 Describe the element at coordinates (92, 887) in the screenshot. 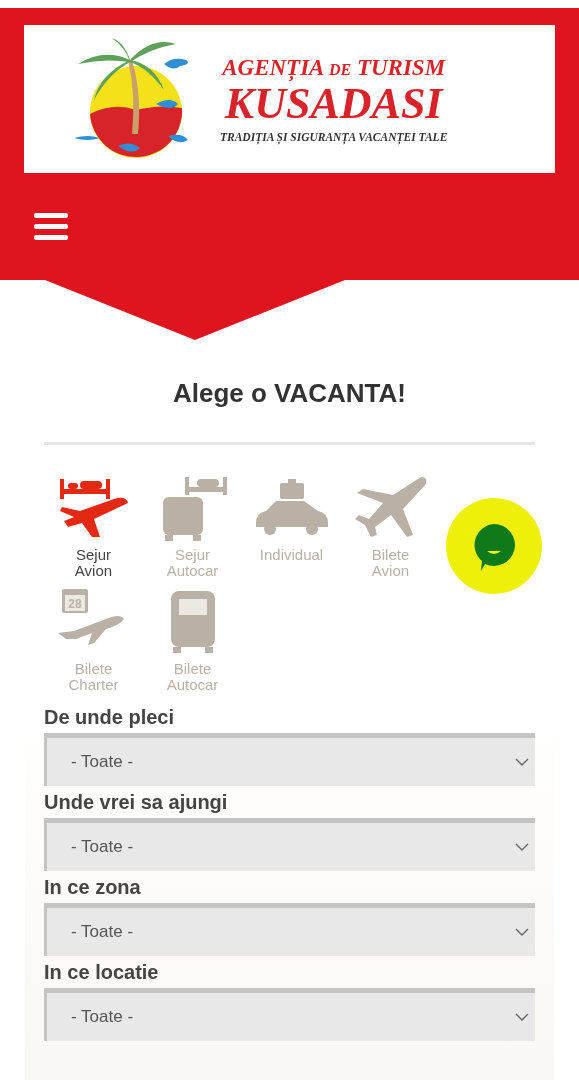

I see `field-label: In ce zona` at that location.